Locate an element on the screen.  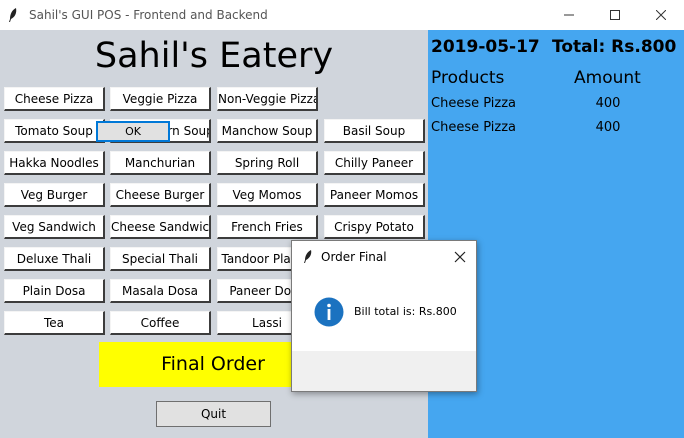
menu-item-button: Veg Momos is located at coordinates (267, 195).